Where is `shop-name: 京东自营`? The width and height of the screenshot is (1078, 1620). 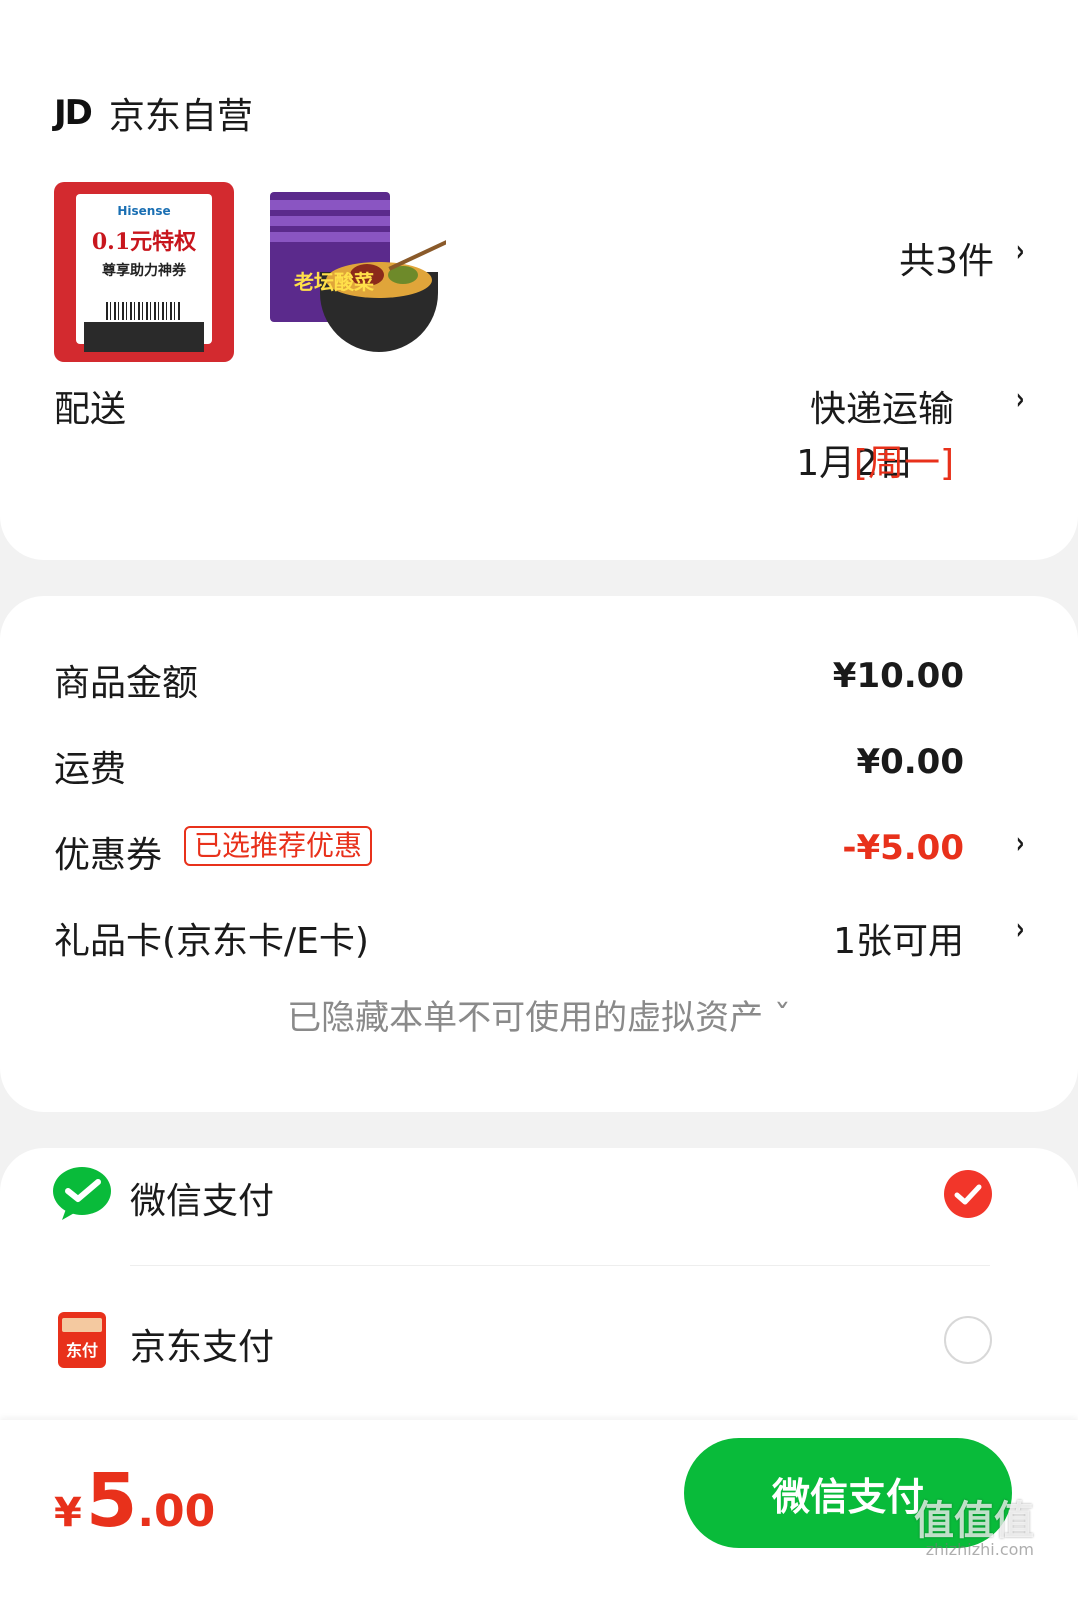 shop-name: 京东自营 is located at coordinates (180, 116).